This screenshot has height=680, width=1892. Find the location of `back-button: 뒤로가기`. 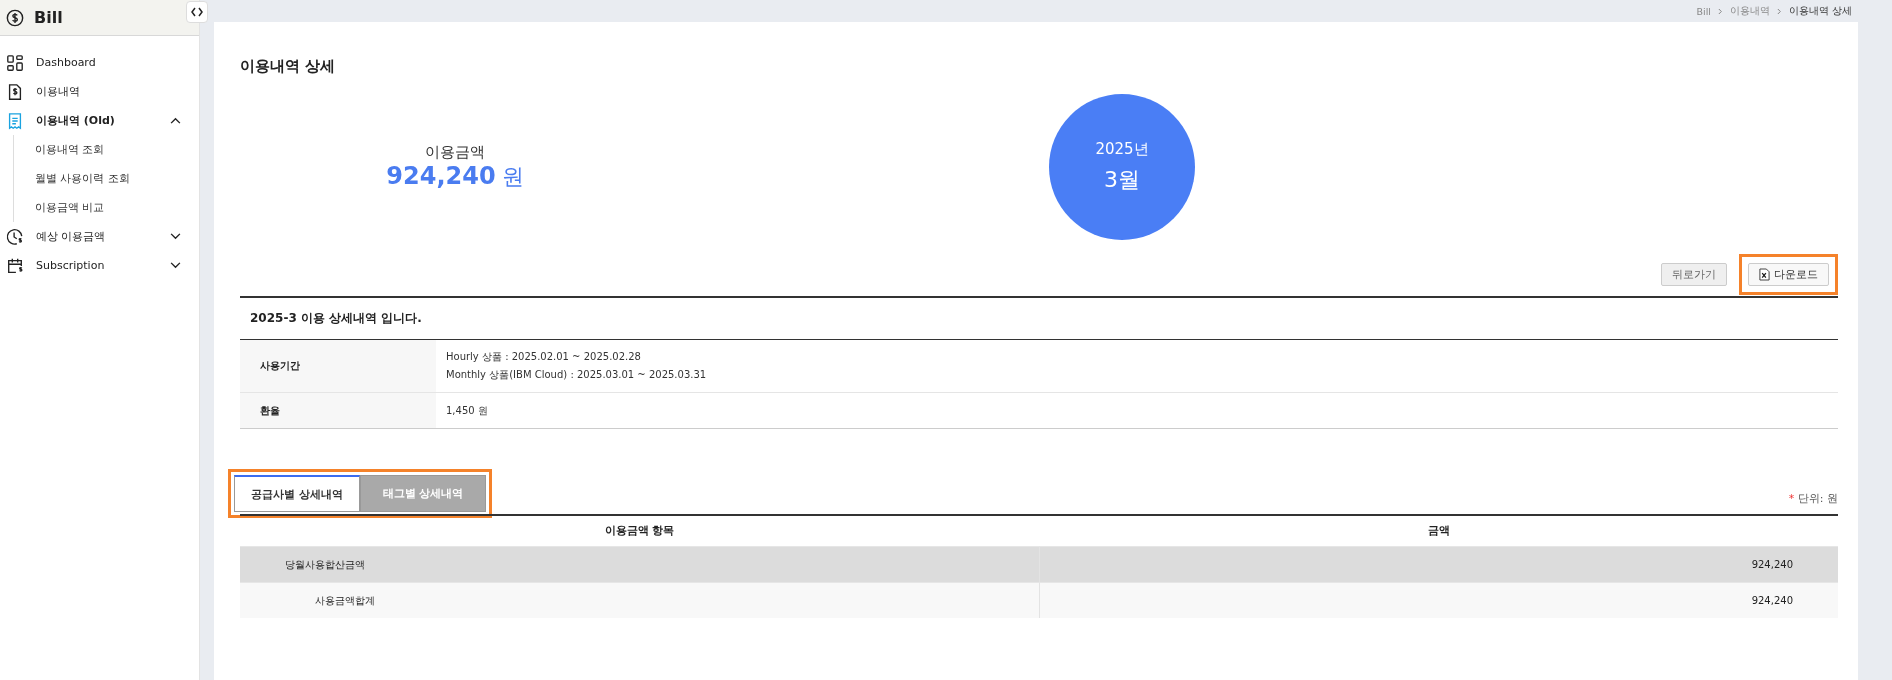

back-button: 뒤로가기 is located at coordinates (1694, 274).